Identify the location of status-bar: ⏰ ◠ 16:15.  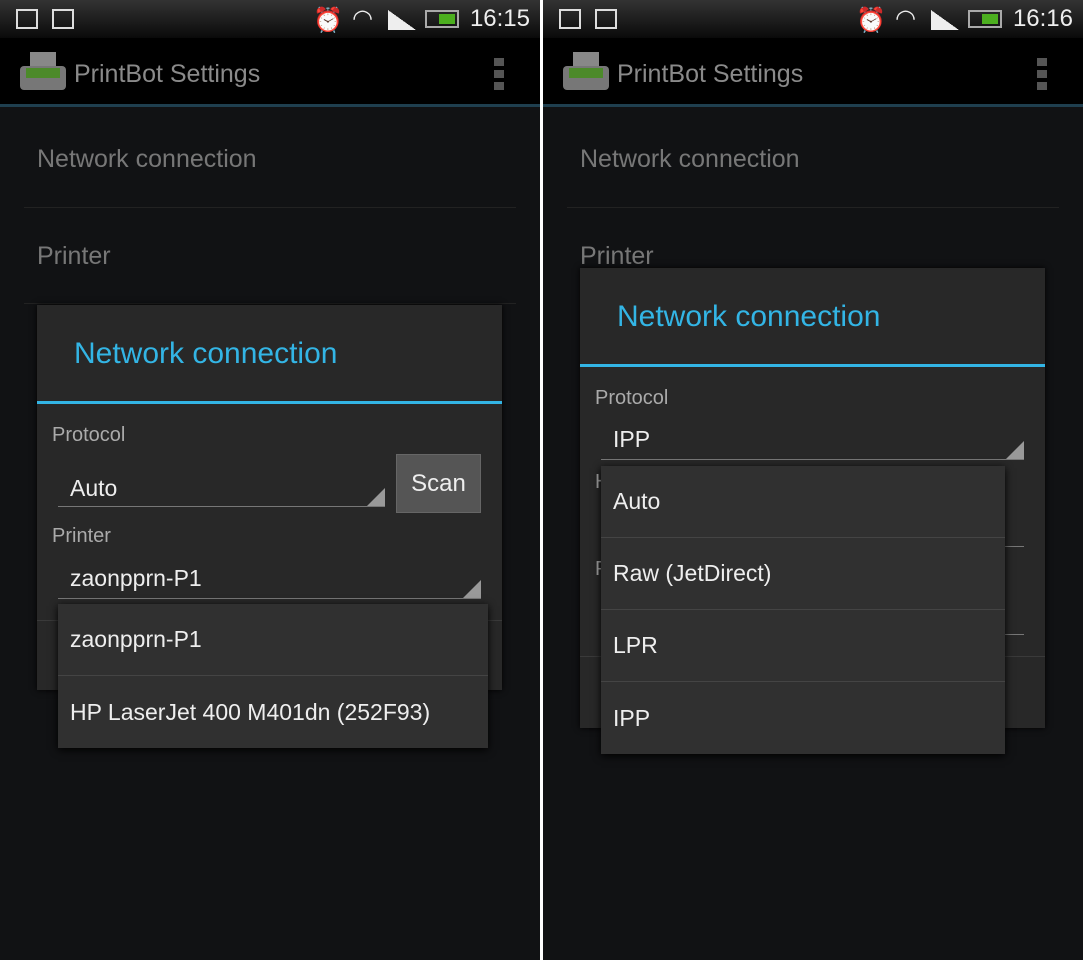
(270, 19).